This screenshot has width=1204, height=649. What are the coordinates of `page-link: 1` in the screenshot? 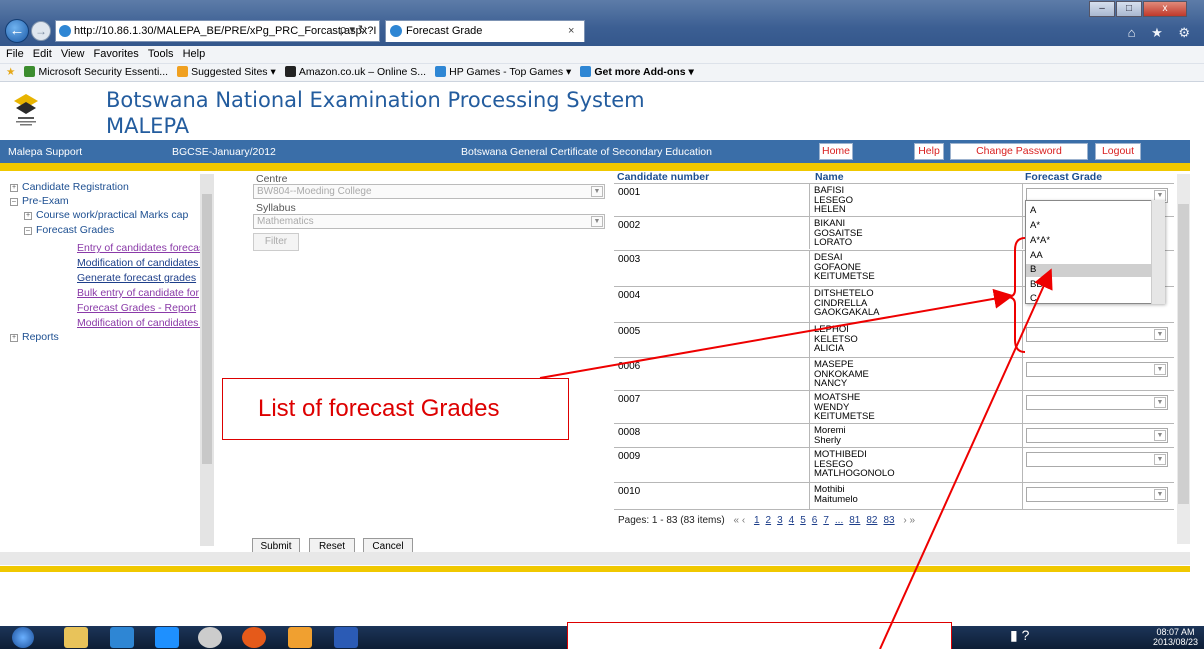 It's located at (757, 520).